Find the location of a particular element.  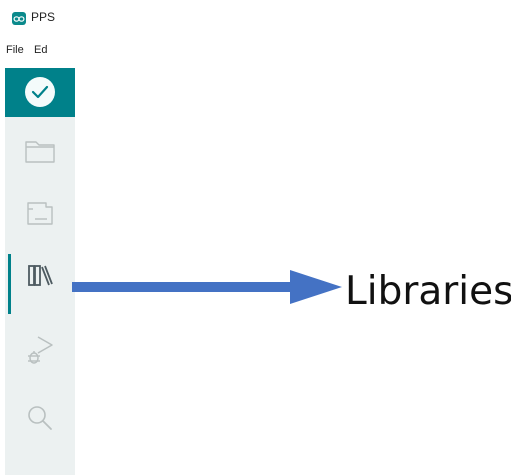

title-bar: PPS is located at coordinates (37, 19).